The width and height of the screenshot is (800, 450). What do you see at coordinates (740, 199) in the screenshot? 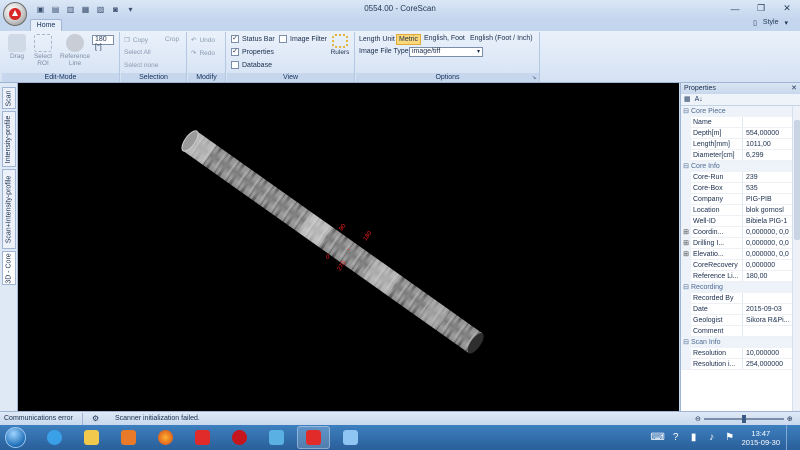
I see `property-row: Company PIG-PIB` at bounding box center [740, 199].